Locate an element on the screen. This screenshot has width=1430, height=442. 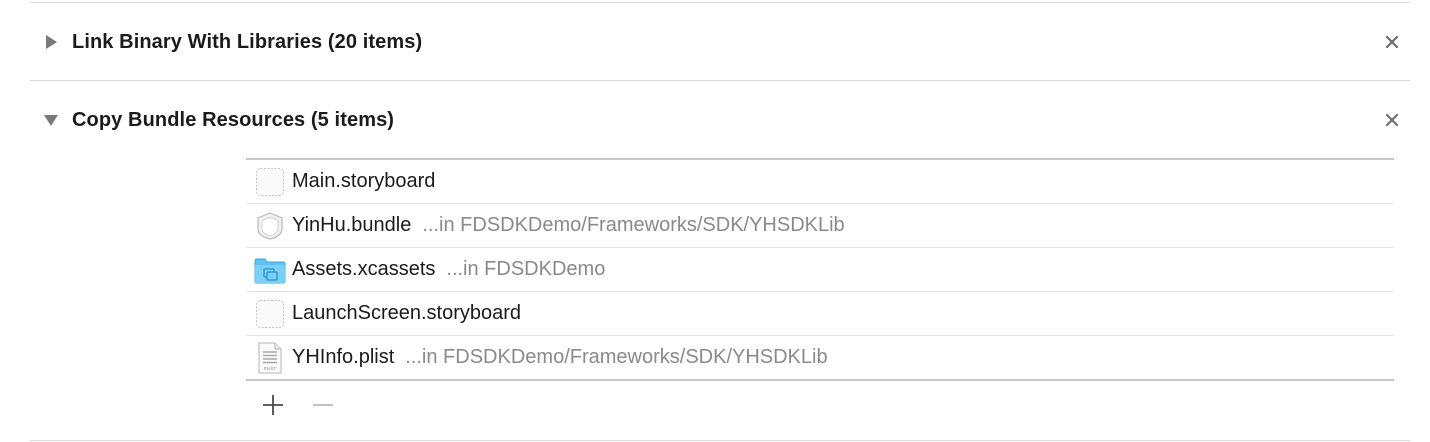
plist-file-icon: PLIST is located at coordinates (270, 358).